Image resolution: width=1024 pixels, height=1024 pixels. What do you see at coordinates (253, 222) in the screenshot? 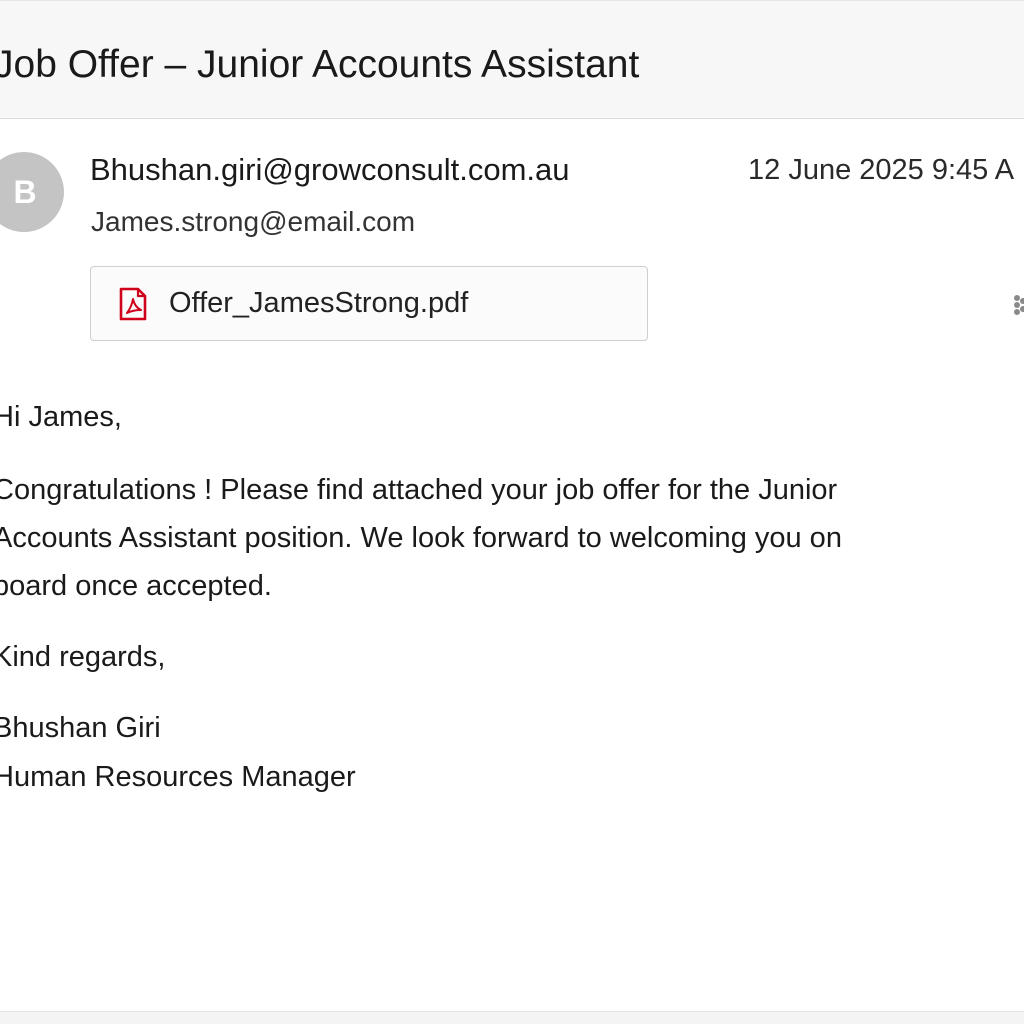
I see `recipient-address: James.strong@email.com` at bounding box center [253, 222].